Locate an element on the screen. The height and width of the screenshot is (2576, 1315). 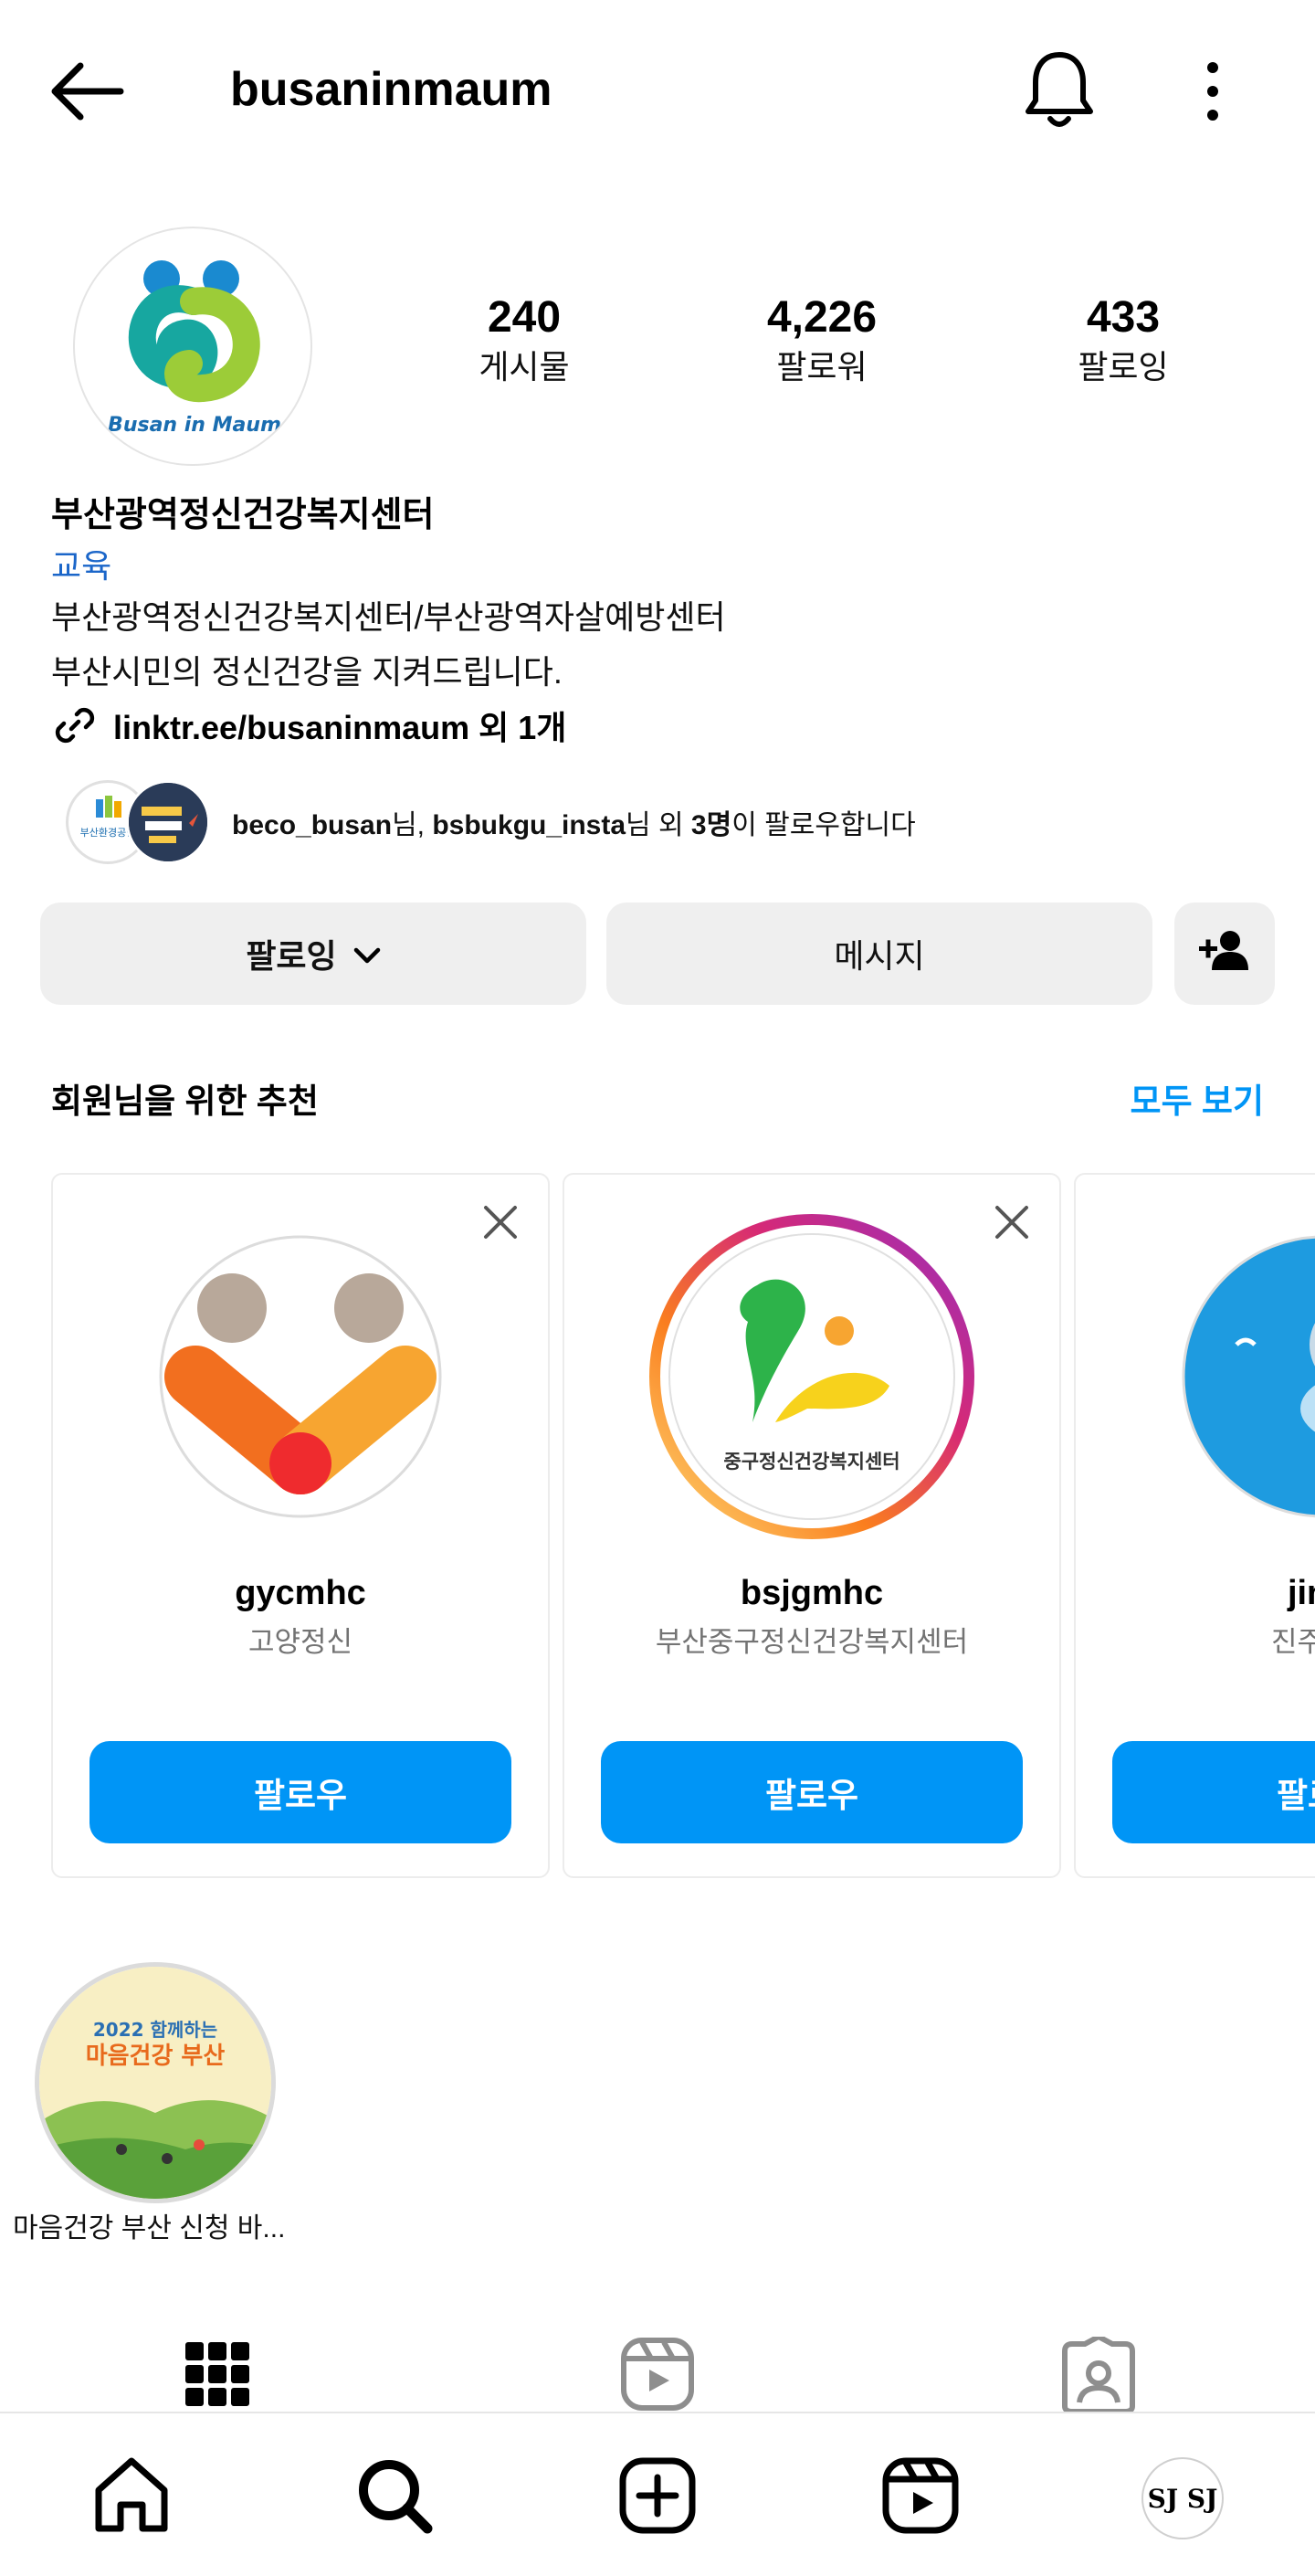
followed-suffix: 이 팔로우합니다 is located at coordinates (823, 825).